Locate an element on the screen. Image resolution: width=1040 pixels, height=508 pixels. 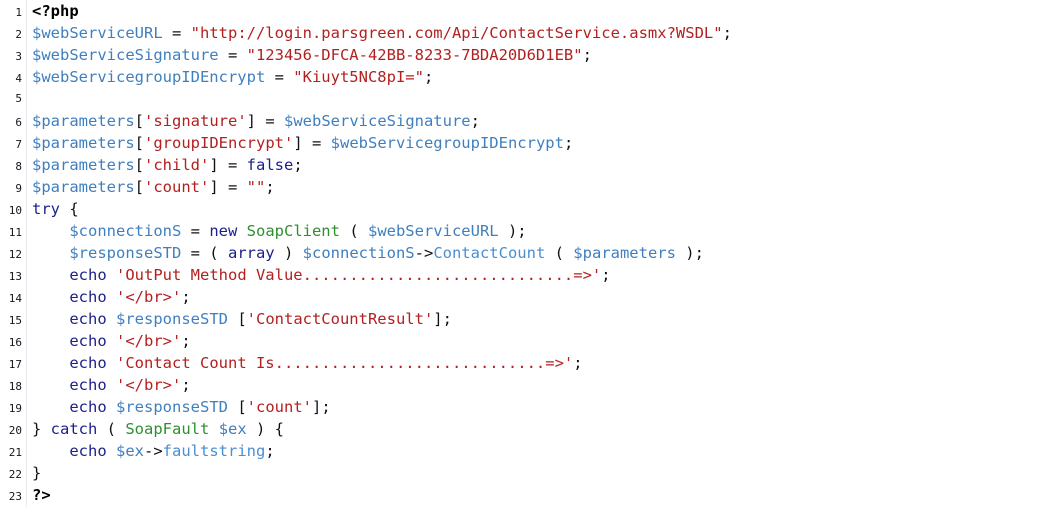
code-line: 8 $parameters['child'] = false; is located at coordinates (520, 165).